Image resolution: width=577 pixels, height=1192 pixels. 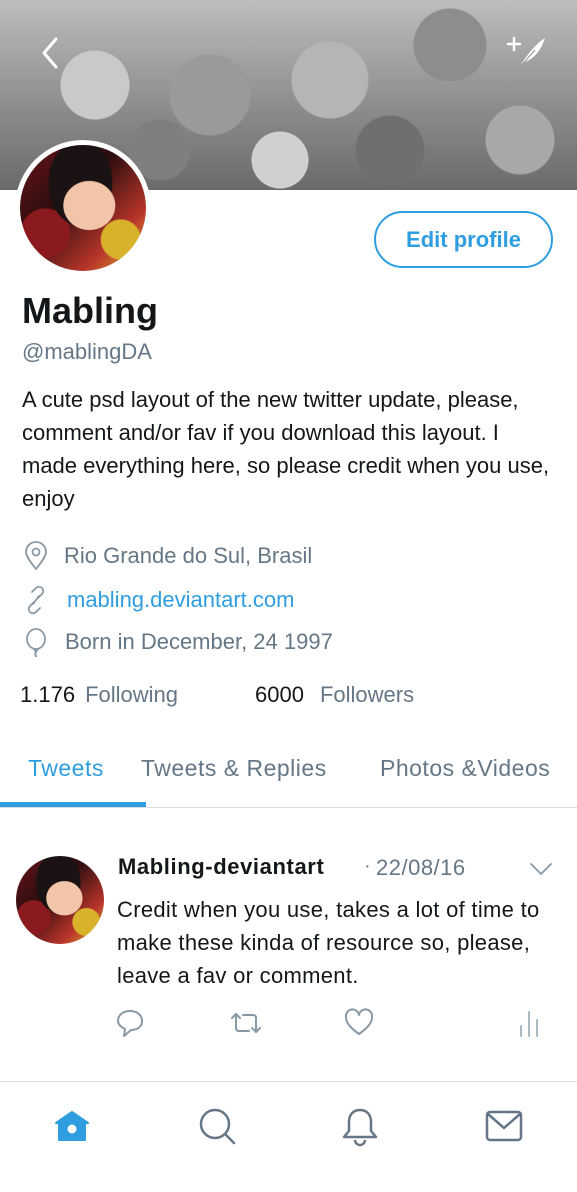 I want to click on reply-icon, so click(x=130, y=1025).